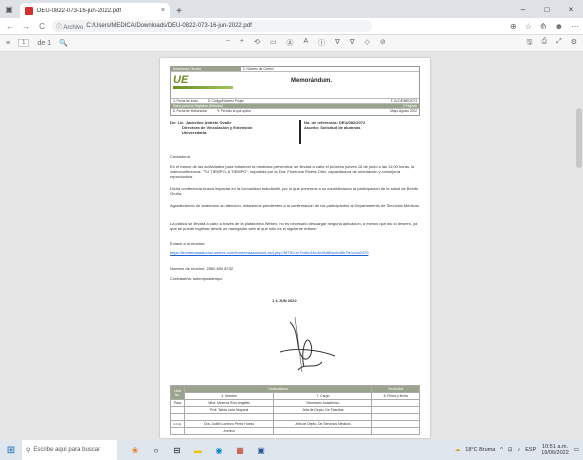  What do you see at coordinates (530, 450) in the screenshot?
I see `language-indicator: ESP` at bounding box center [530, 450].